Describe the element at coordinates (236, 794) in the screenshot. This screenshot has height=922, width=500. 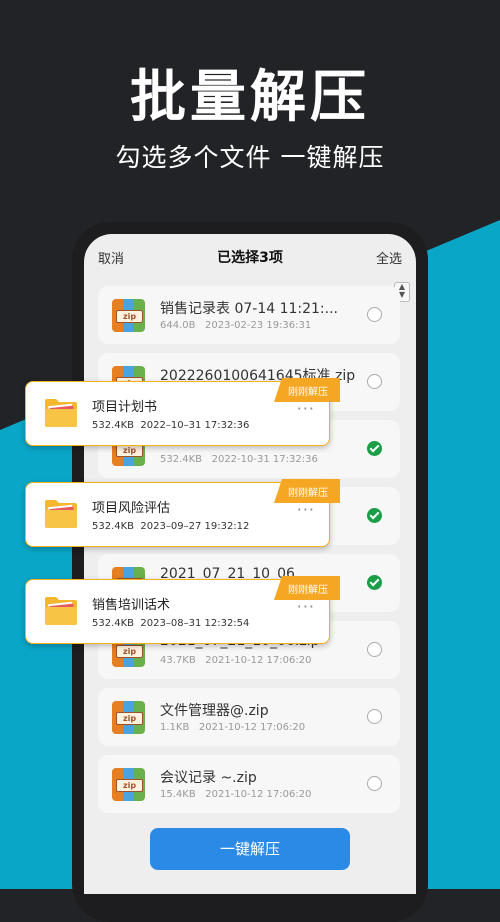
I see `file-meta: 15.4KB 2021-10-12 17:06:20` at that location.